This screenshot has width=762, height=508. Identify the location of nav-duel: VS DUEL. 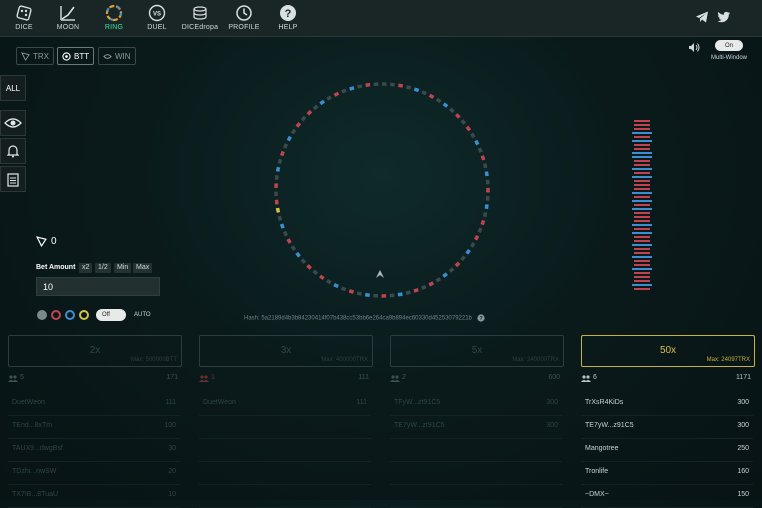
(157, 18).